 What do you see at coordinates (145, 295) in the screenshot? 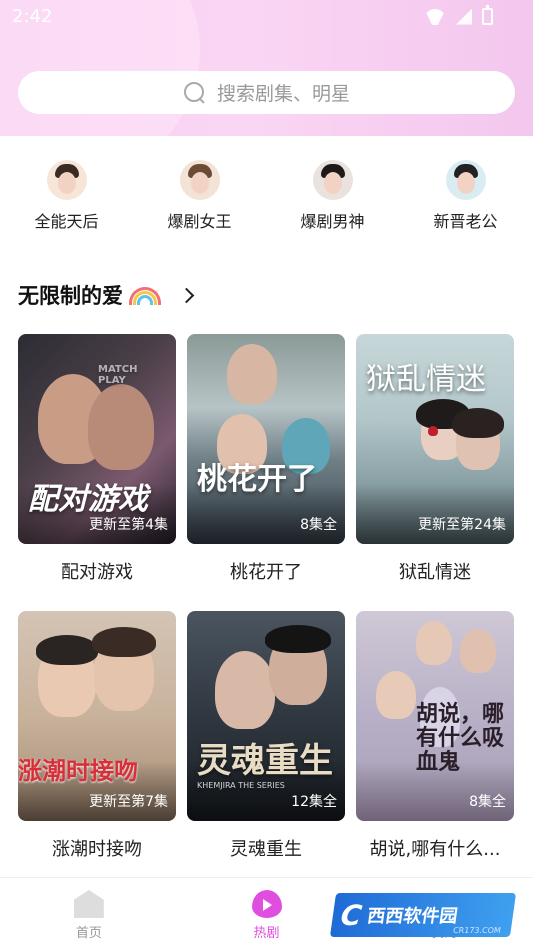
I see `rainbow-icon` at bounding box center [145, 295].